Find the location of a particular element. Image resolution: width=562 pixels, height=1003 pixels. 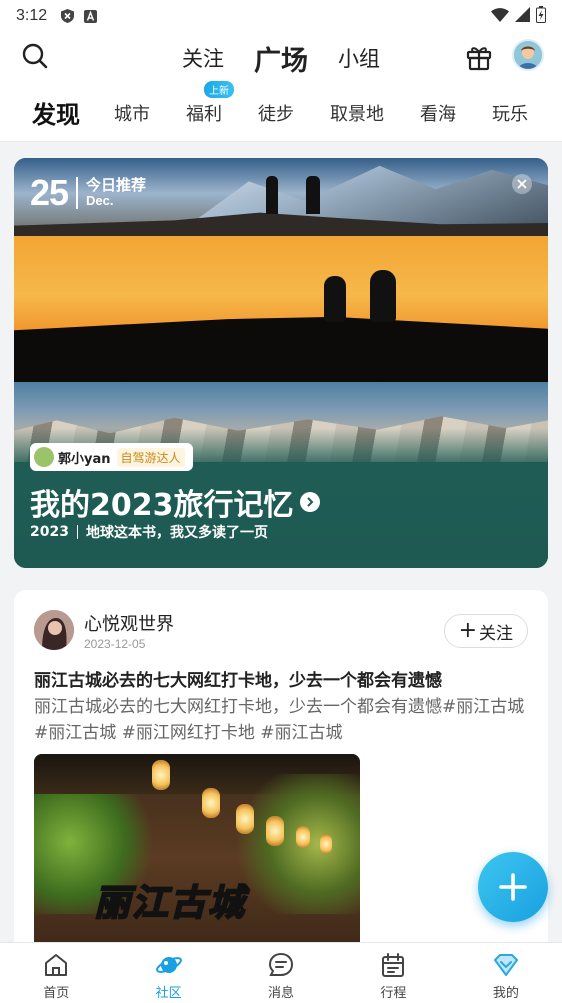

nav-home: 首页 is located at coordinates (56, 973).